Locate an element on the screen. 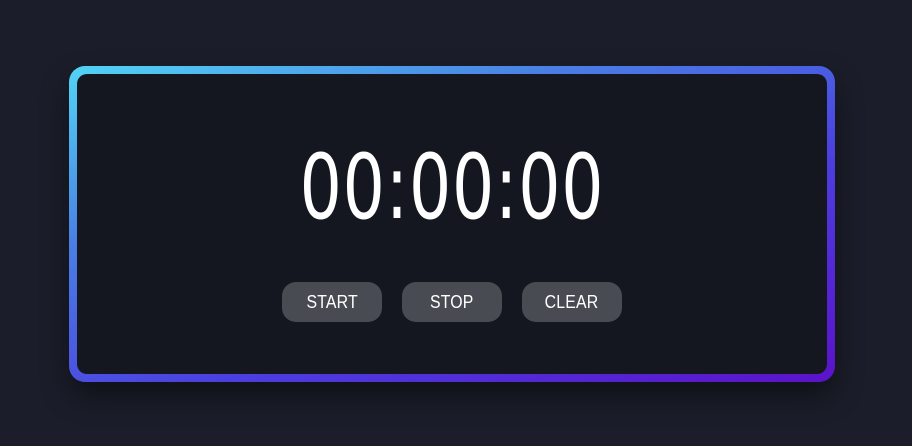 The width and height of the screenshot is (912, 446). clear-button: CLEAR is located at coordinates (572, 302).